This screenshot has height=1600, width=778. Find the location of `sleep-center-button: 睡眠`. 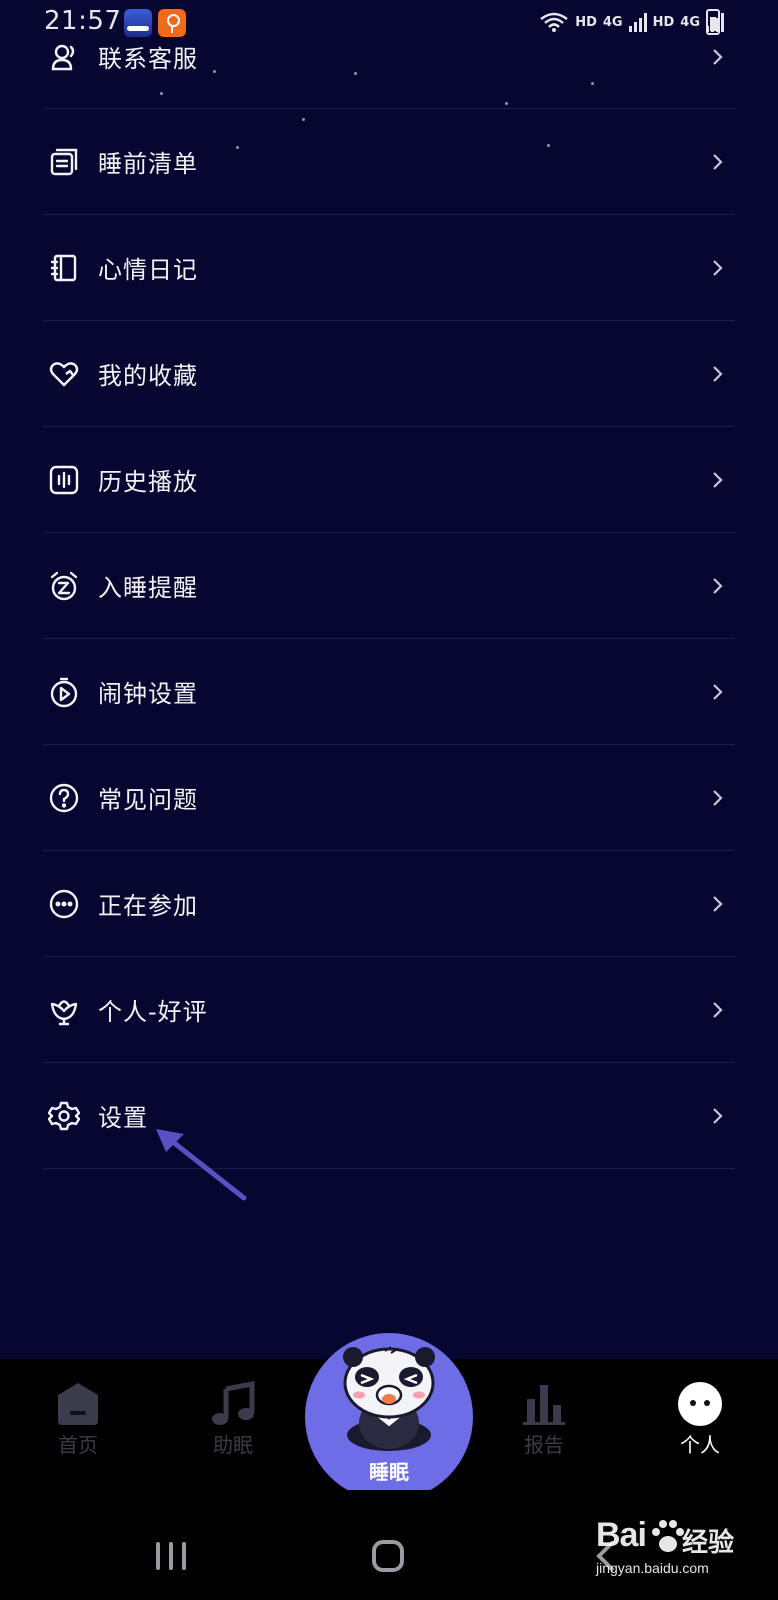

sleep-center-button: 睡眠 is located at coordinates (389, 1417).